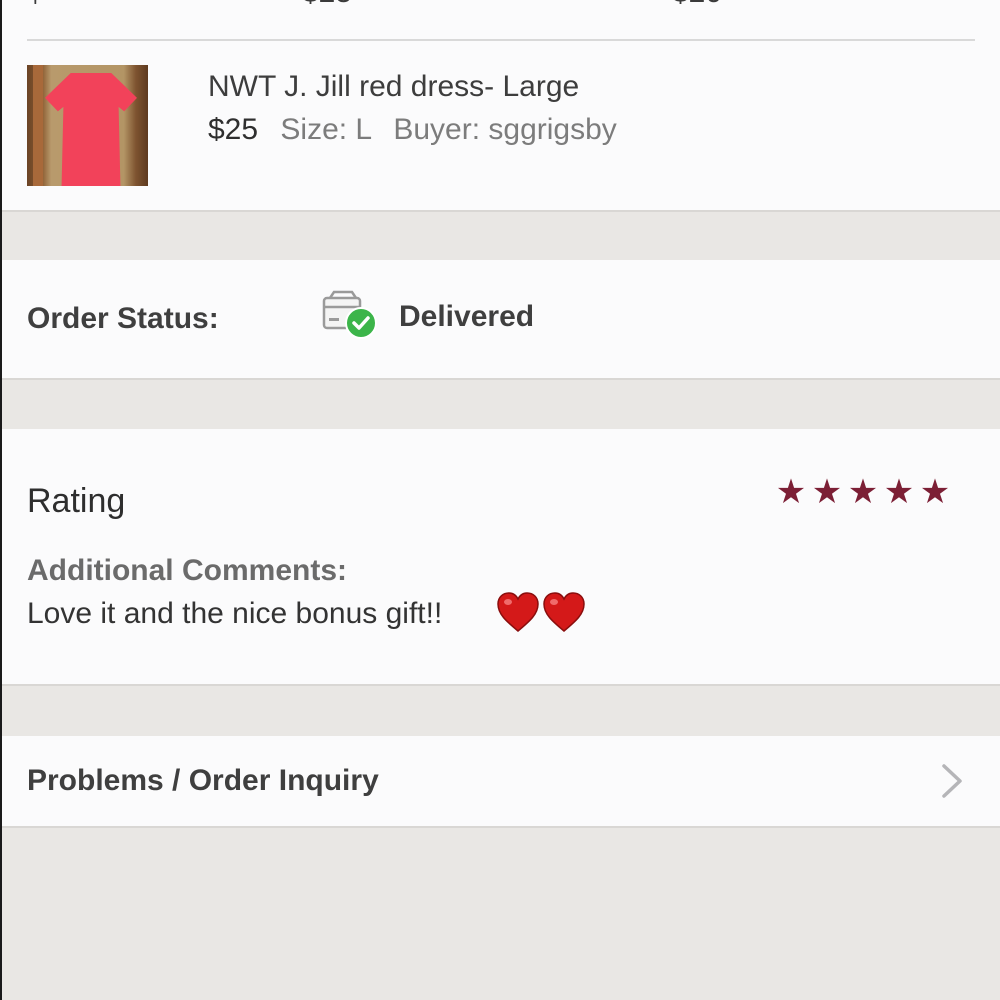 The width and height of the screenshot is (1000, 1000). Describe the element at coordinates (35, 4) in the screenshot. I see `cropped-col1-text: †` at that location.